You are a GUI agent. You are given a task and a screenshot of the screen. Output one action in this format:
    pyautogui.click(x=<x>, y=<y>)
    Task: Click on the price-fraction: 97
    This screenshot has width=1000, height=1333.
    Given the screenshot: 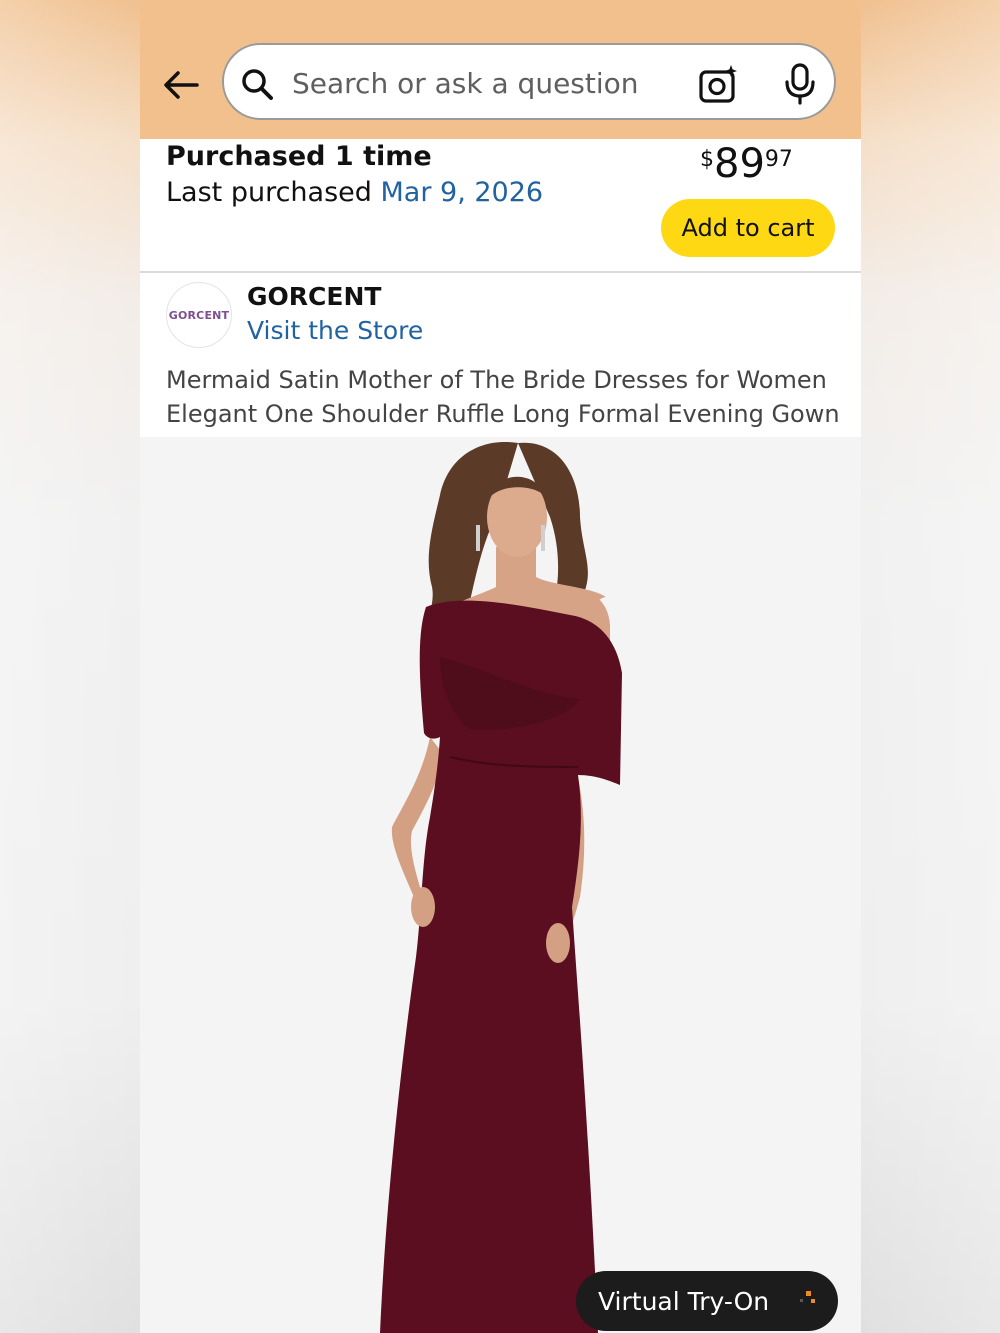 What is the action you would take?
    pyautogui.click(x=778, y=159)
    